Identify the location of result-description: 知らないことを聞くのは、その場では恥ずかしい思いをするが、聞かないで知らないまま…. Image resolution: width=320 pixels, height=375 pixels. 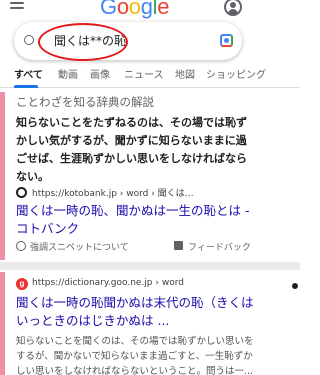
(135, 355).